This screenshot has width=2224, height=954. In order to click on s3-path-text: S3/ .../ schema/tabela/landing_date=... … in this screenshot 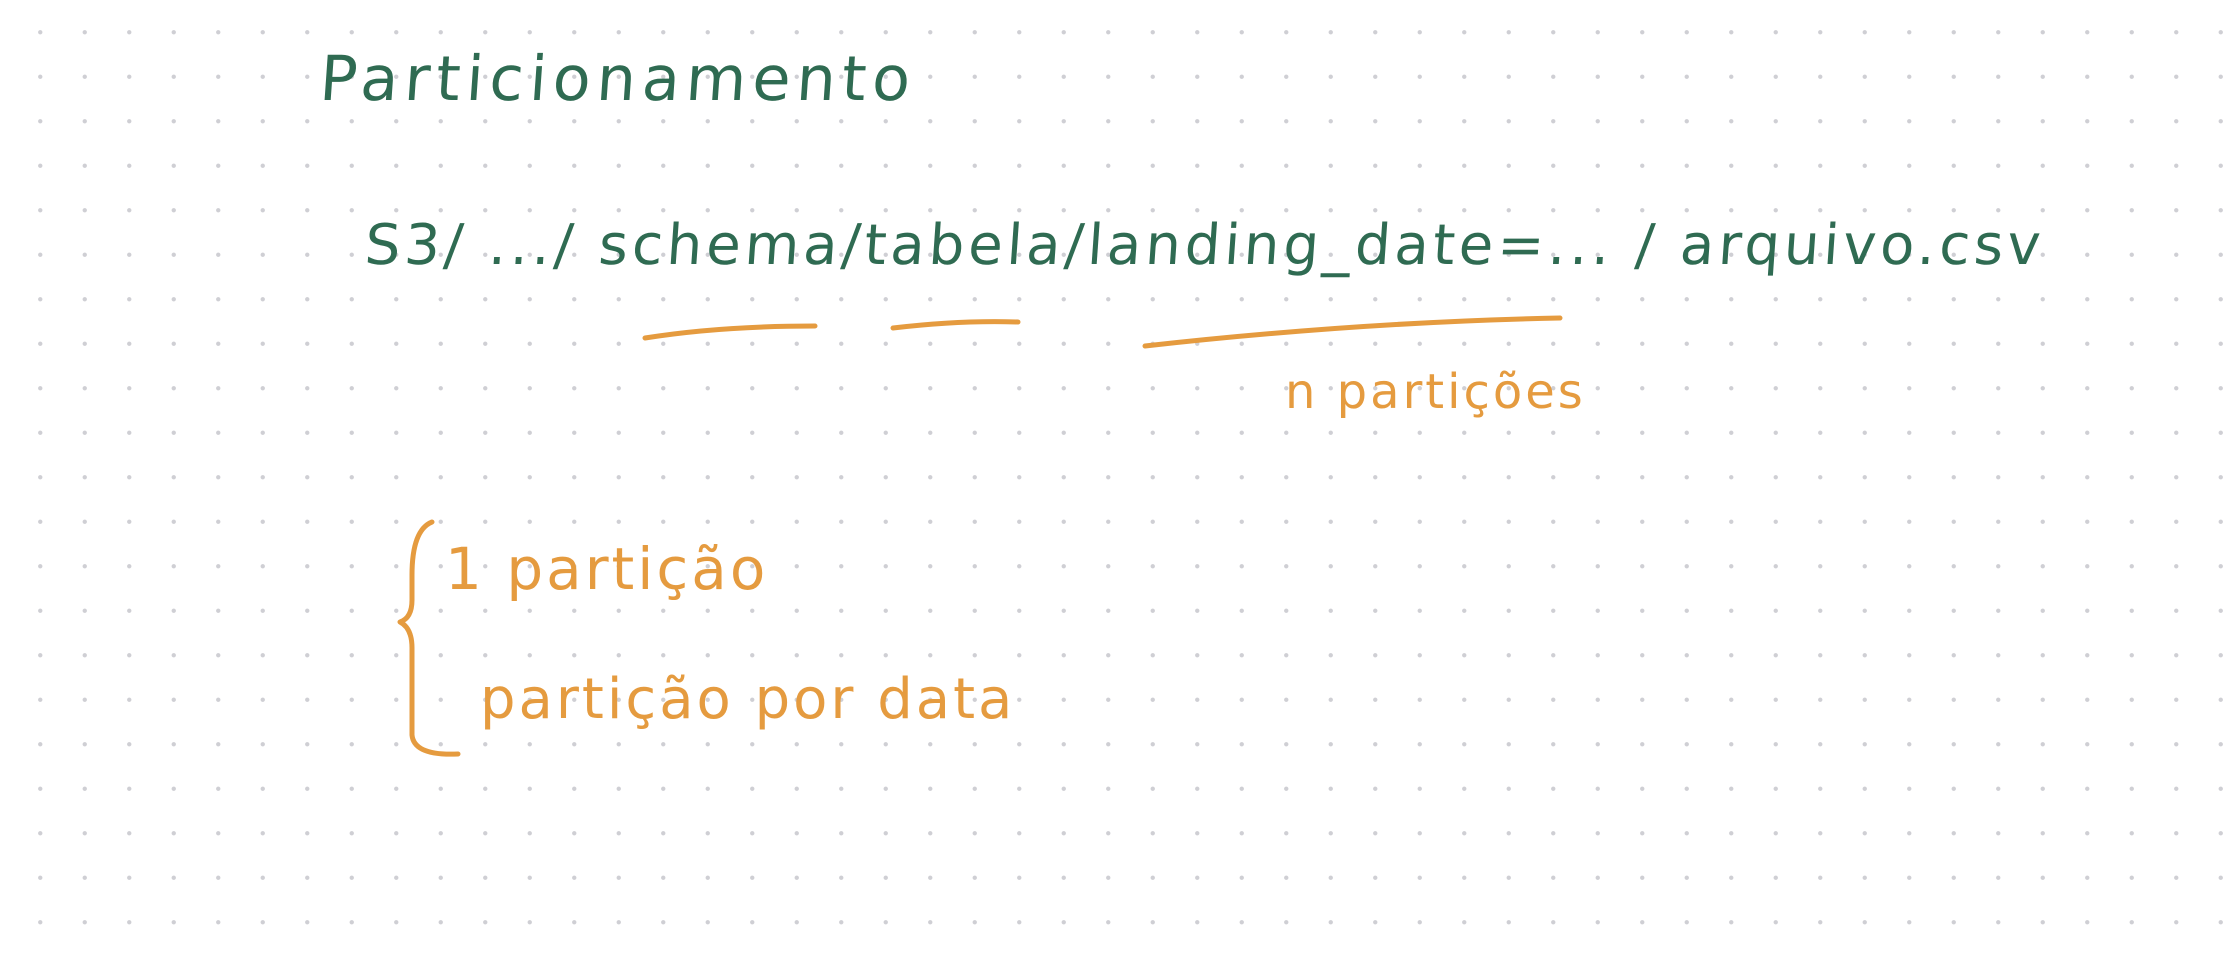, I will do `click(1204, 245)`.